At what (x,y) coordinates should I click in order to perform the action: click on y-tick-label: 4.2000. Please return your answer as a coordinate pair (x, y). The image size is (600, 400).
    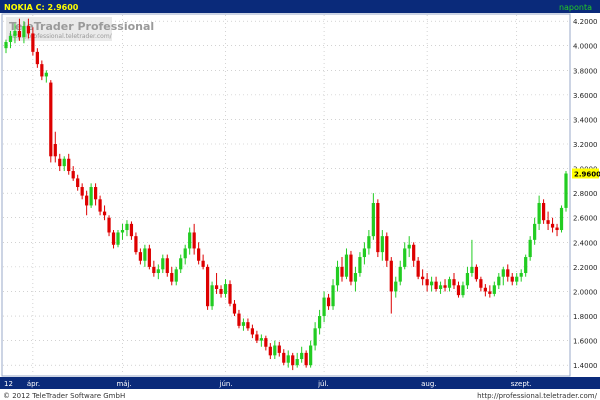
    Looking at the image, I should click on (585, 22).